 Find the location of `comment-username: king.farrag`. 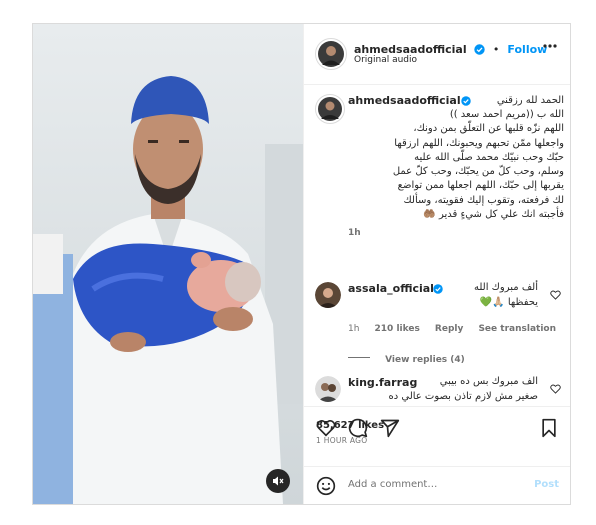

comment-username: king.farrag is located at coordinates (382, 382).